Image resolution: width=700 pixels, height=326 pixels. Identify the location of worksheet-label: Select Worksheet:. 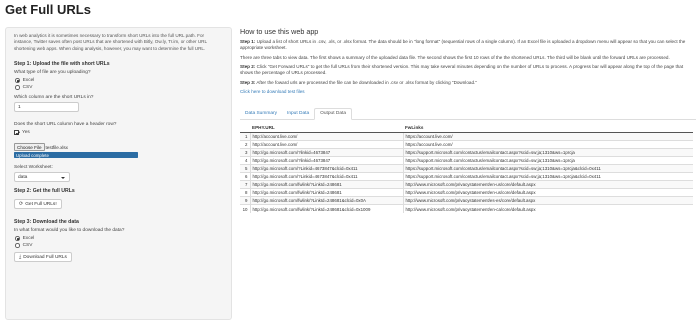
(33, 168).